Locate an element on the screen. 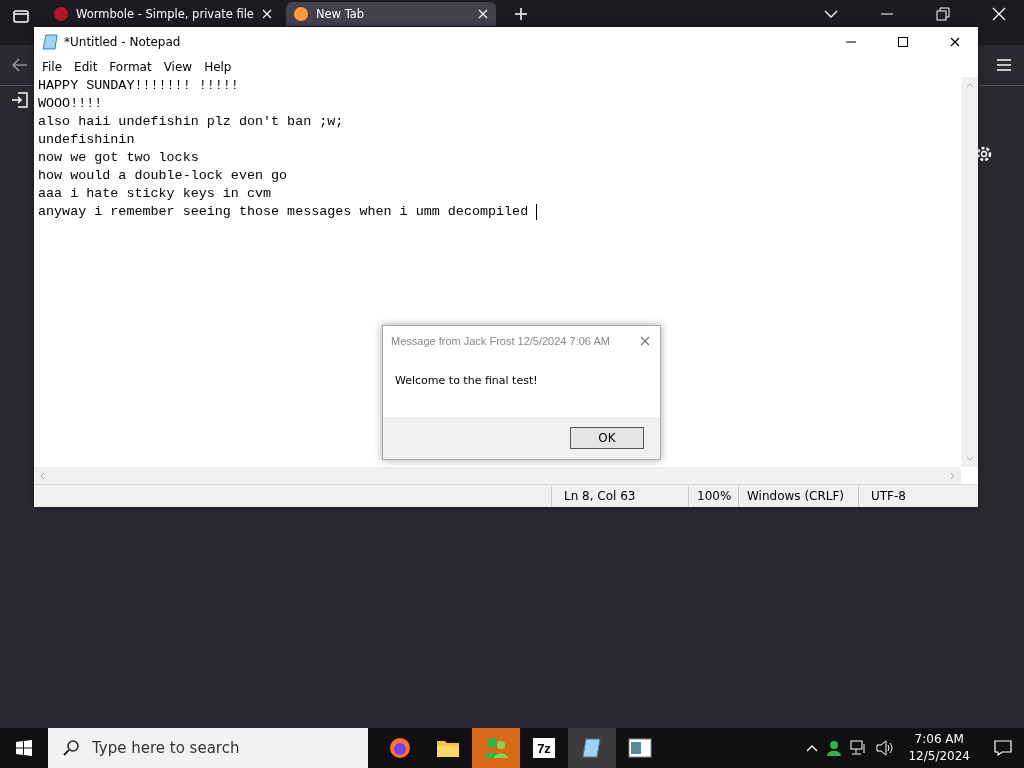 This screenshot has width=1024, height=768. menu-item: View is located at coordinates (178, 67).